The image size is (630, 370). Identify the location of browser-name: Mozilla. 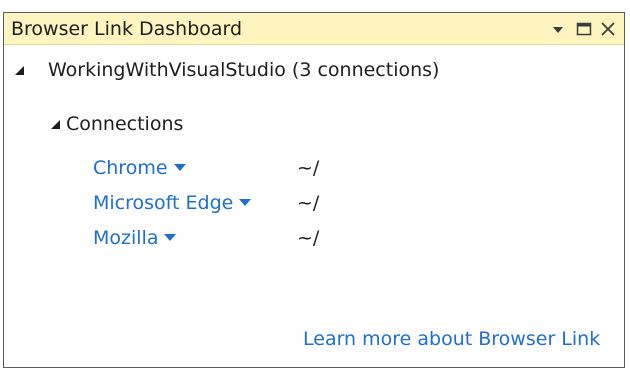
(126, 238).